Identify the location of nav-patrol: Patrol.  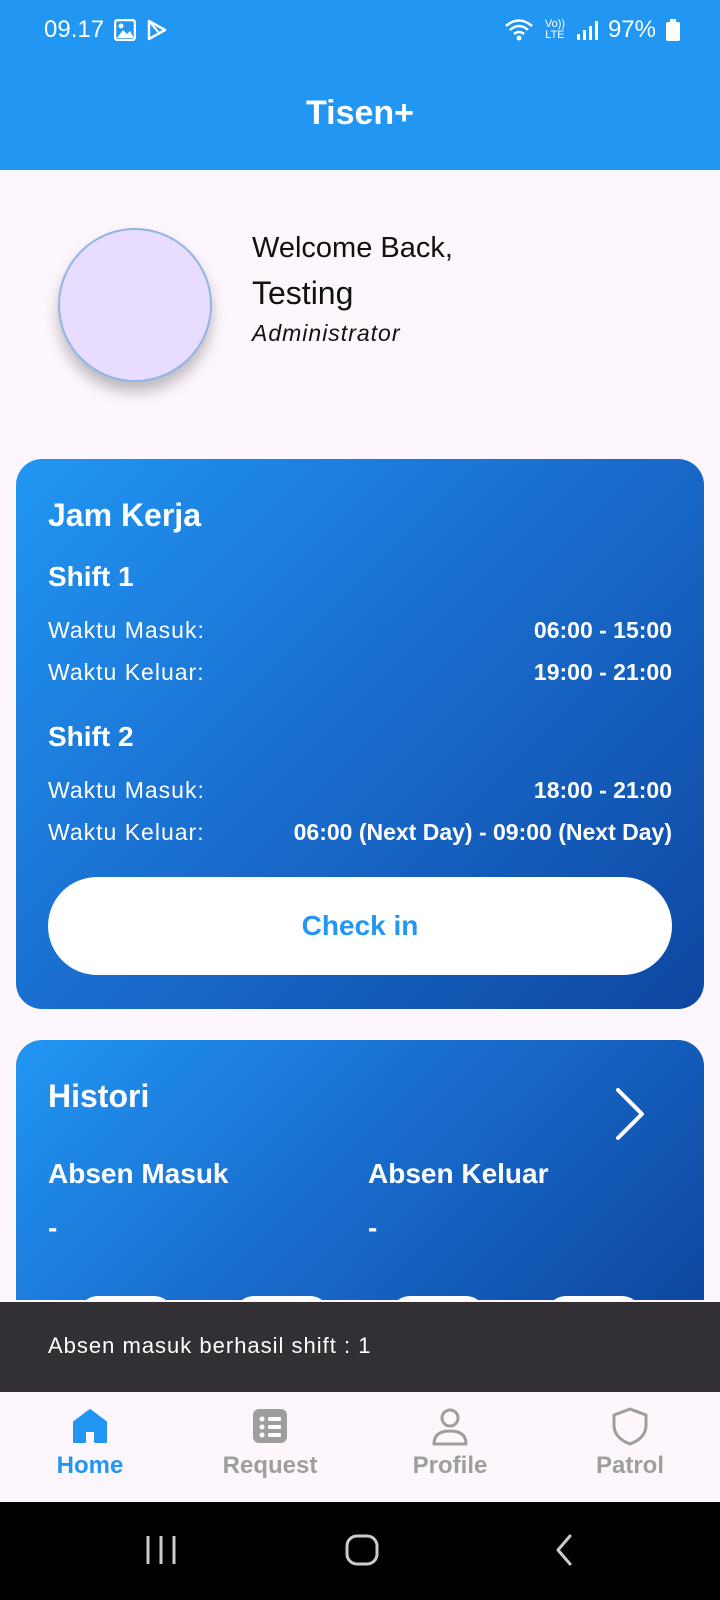
(630, 1443).